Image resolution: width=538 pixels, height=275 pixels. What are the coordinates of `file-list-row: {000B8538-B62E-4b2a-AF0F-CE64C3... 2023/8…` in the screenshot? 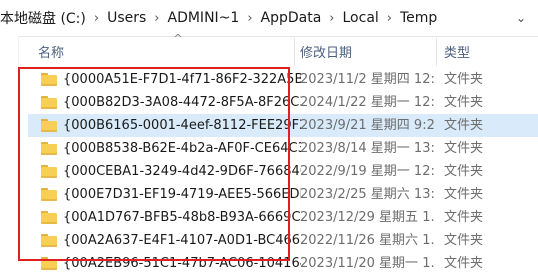 It's located at (278, 148).